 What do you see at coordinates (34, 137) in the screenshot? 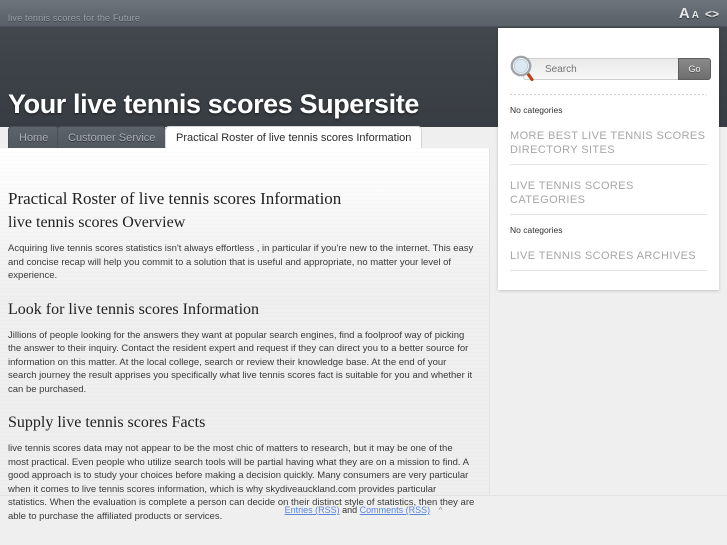
I see `nav-tab-home: Home` at bounding box center [34, 137].